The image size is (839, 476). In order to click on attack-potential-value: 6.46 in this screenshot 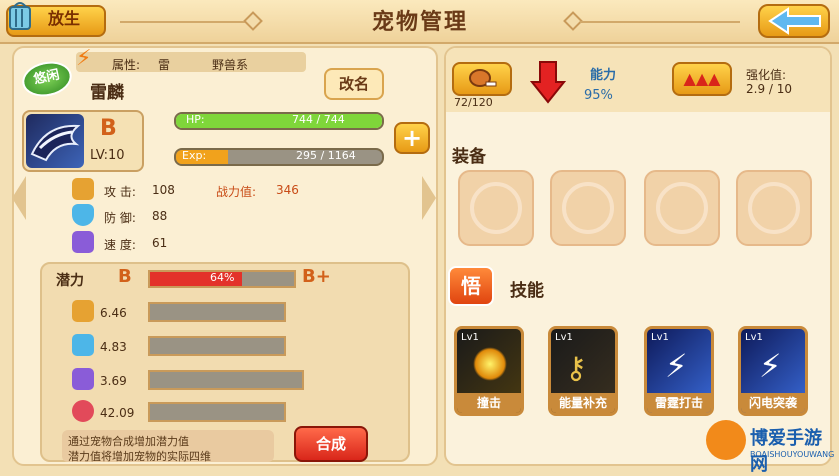, I will do `click(113, 313)`.